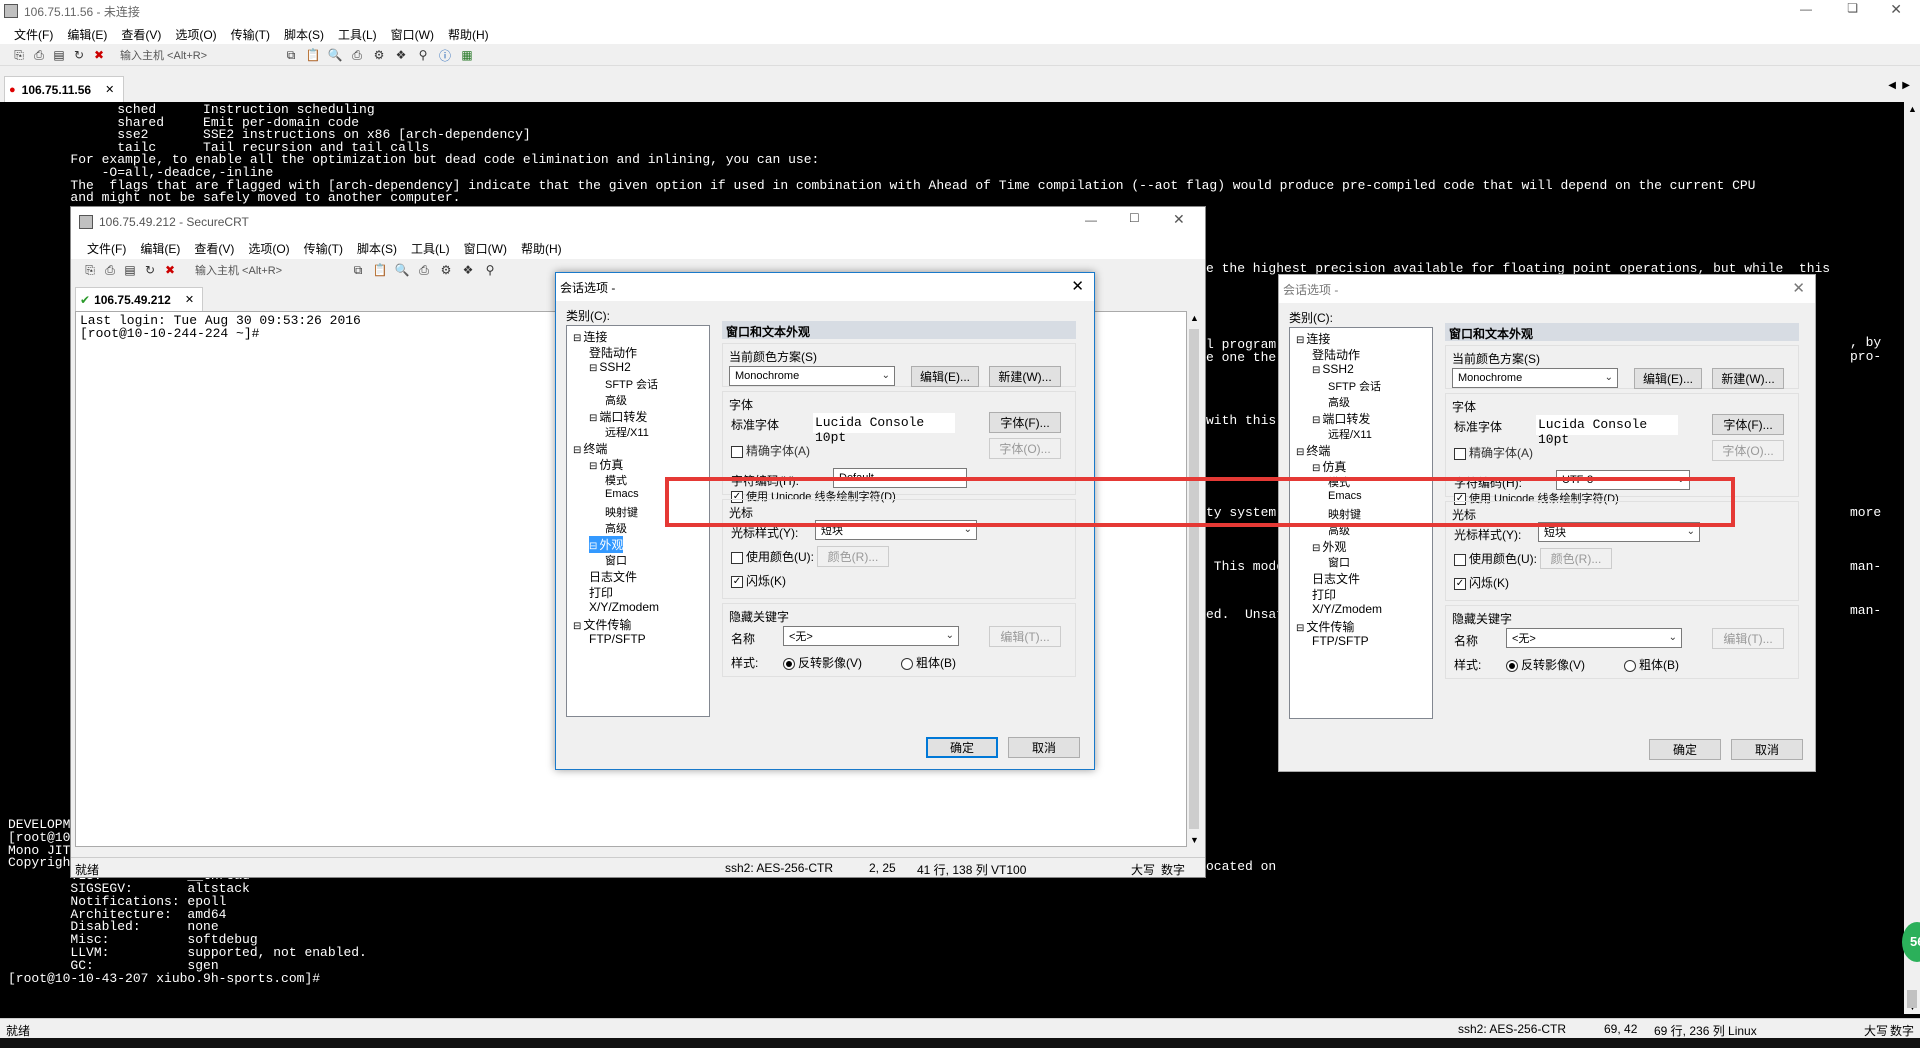 This screenshot has height=1048, width=1920. What do you see at coordinates (446, 270) in the screenshot?
I see `settings-icon: ⚙` at bounding box center [446, 270].